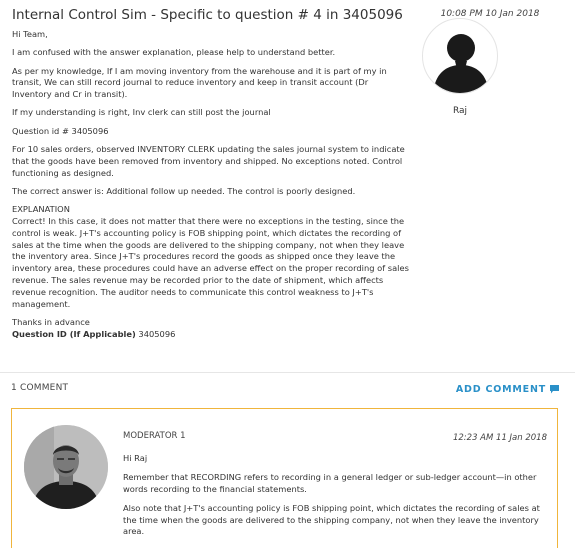  What do you see at coordinates (460, 56) in the screenshot?
I see `default-user-silhouette-icon` at bounding box center [460, 56].